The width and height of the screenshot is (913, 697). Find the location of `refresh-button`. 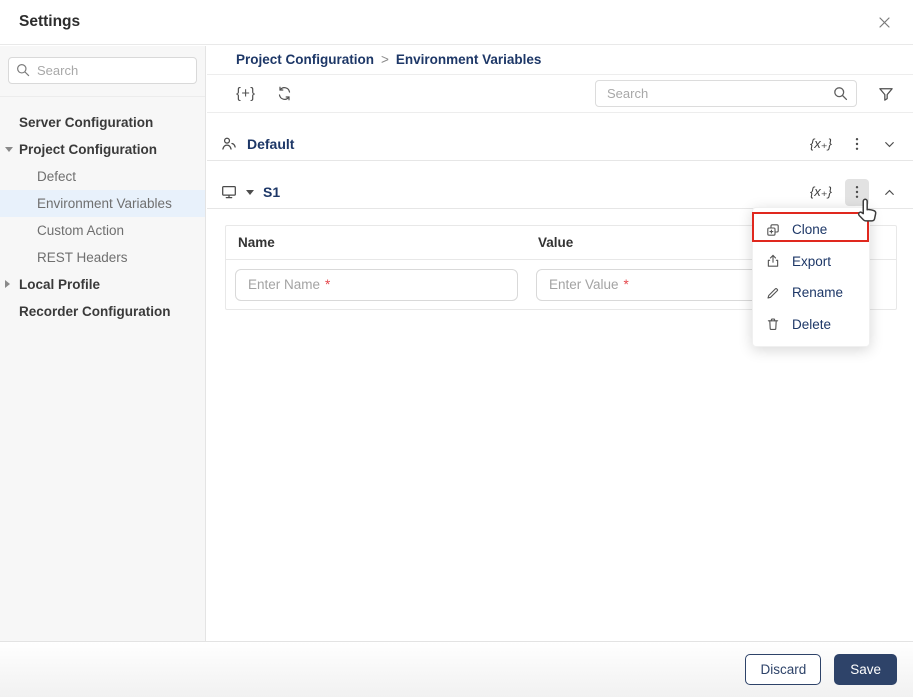

refresh-button is located at coordinates (284, 93).